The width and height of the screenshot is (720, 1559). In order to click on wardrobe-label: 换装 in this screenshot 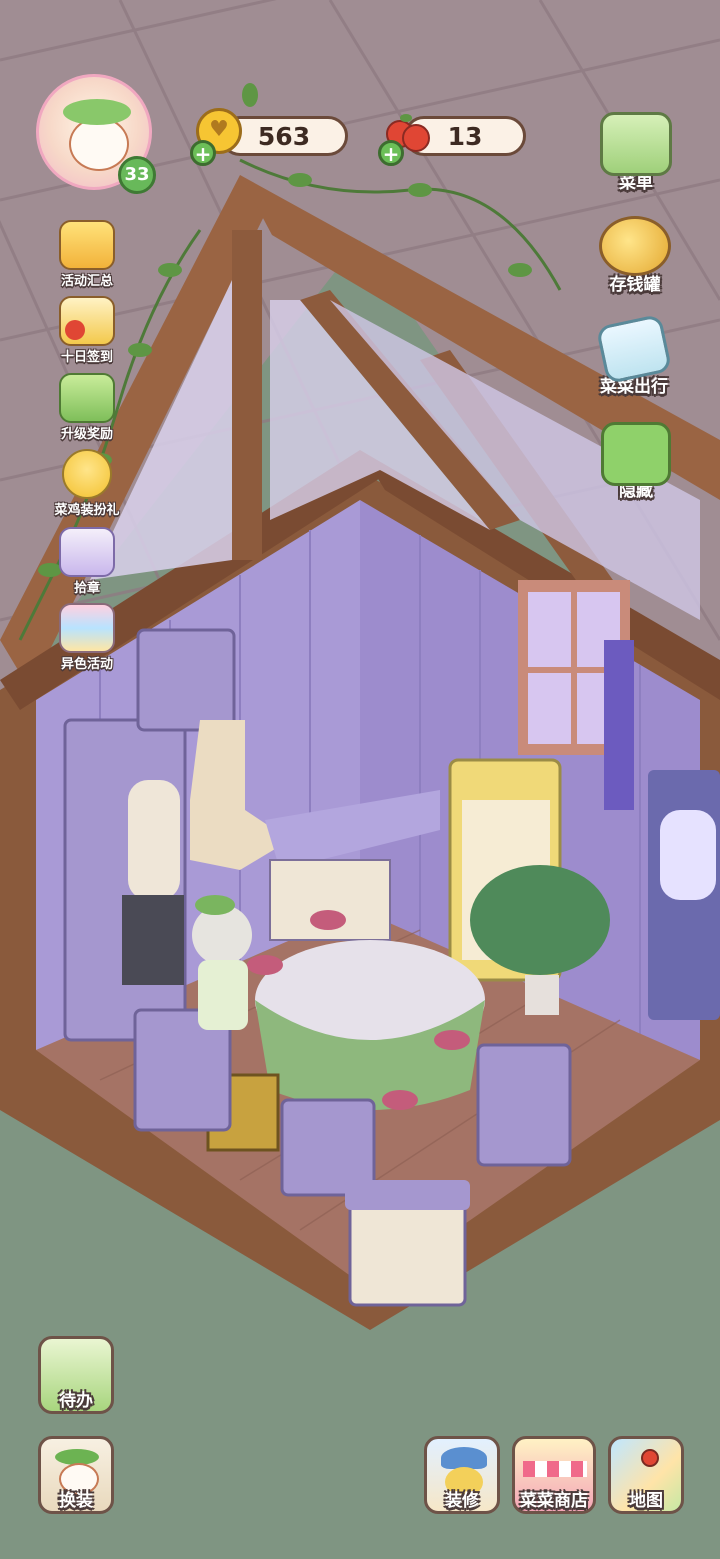, I will do `click(76, 1501)`.